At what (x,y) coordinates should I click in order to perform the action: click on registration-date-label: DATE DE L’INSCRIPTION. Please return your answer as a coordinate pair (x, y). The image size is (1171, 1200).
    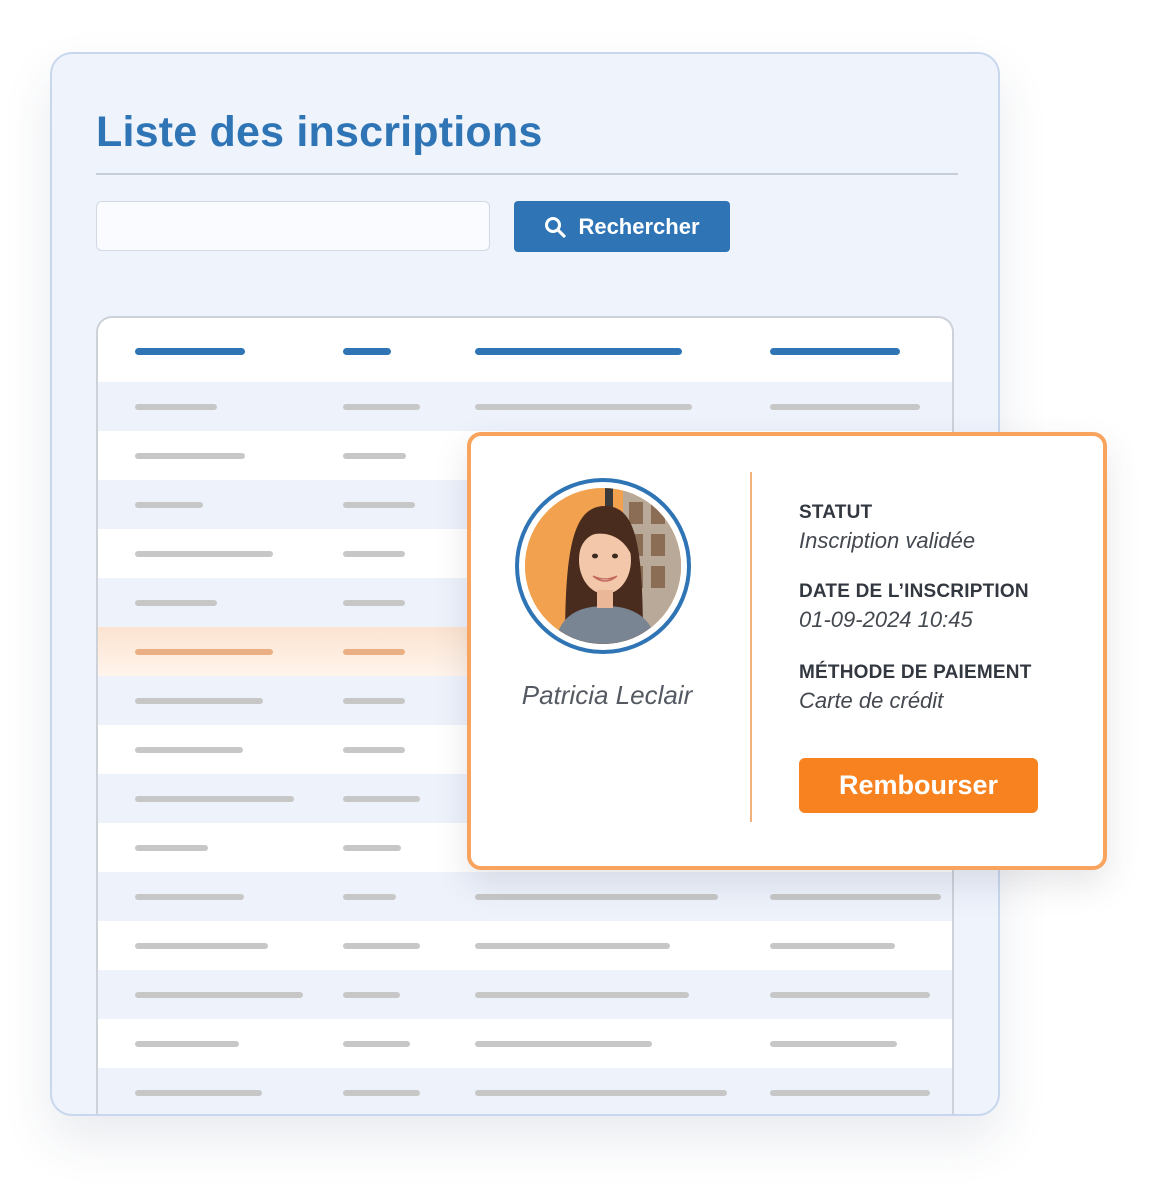
    Looking at the image, I should click on (914, 591).